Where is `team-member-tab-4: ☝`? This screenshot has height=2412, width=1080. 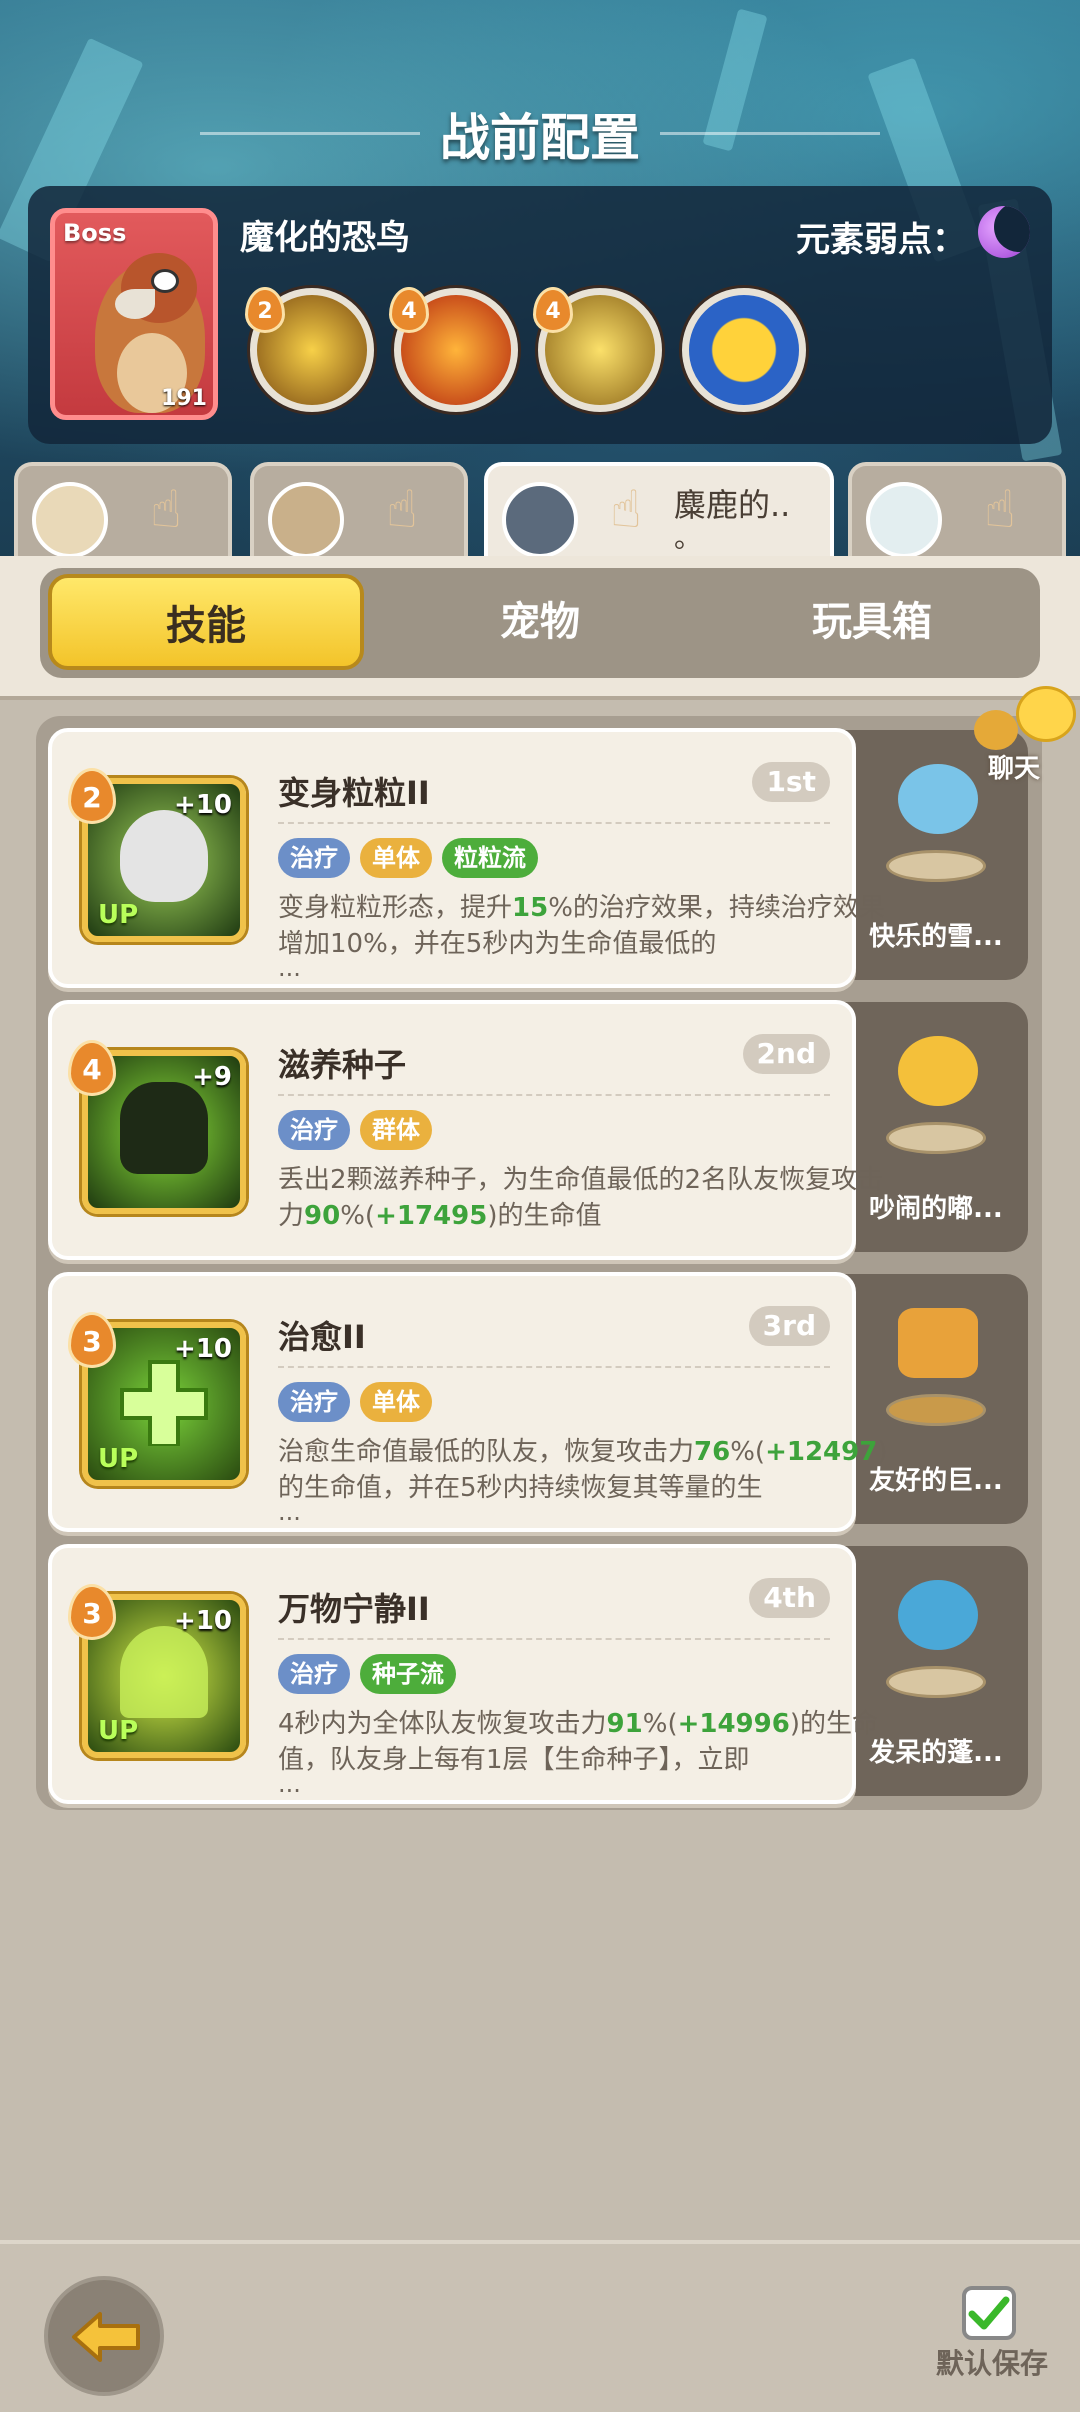 team-member-tab-4: ☝ is located at coordinates (957, 510).